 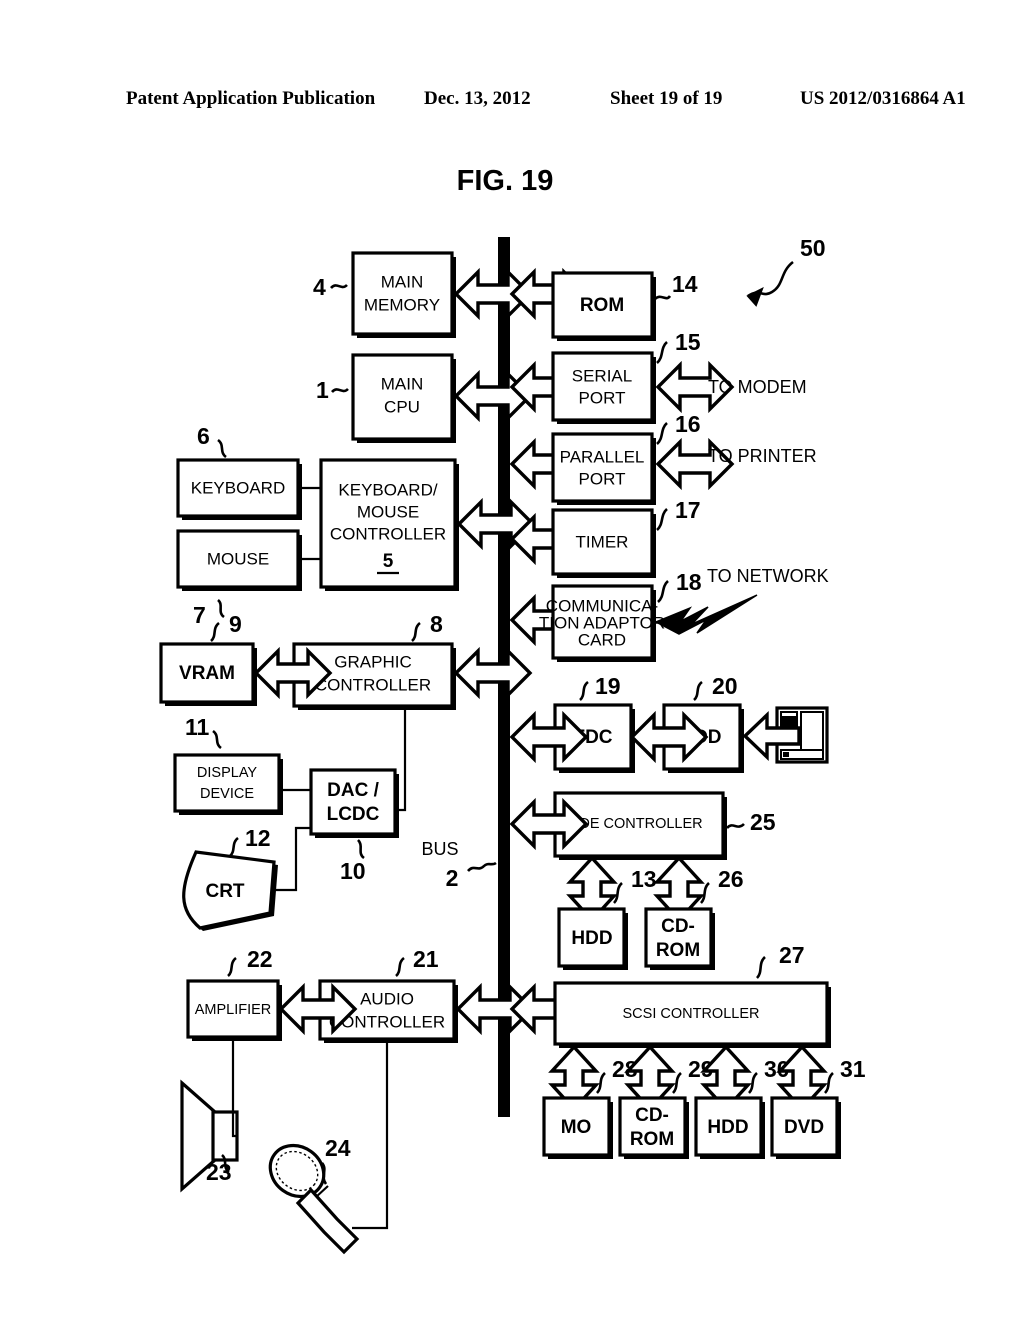 I want to click on ide-controller-ref-leader, so click(x=735, y=825).